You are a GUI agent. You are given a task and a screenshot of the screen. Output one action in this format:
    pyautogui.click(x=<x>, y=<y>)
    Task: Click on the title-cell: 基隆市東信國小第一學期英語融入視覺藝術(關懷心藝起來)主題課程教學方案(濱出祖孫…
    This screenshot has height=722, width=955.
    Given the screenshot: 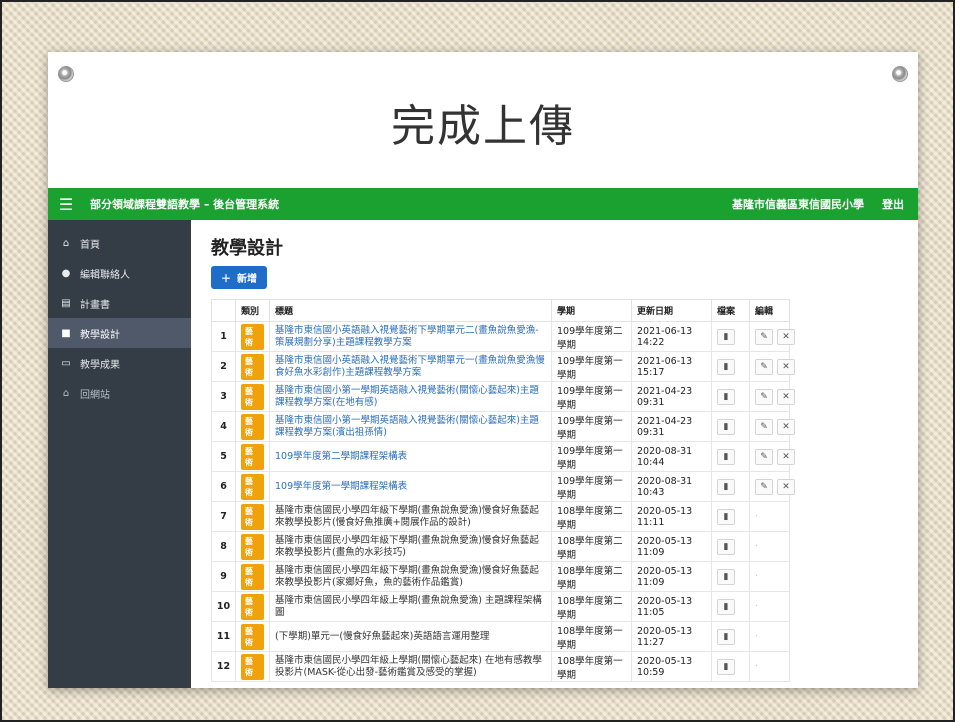 What is the action you would take?
    pyautogui.click(x=410, y=426)
    